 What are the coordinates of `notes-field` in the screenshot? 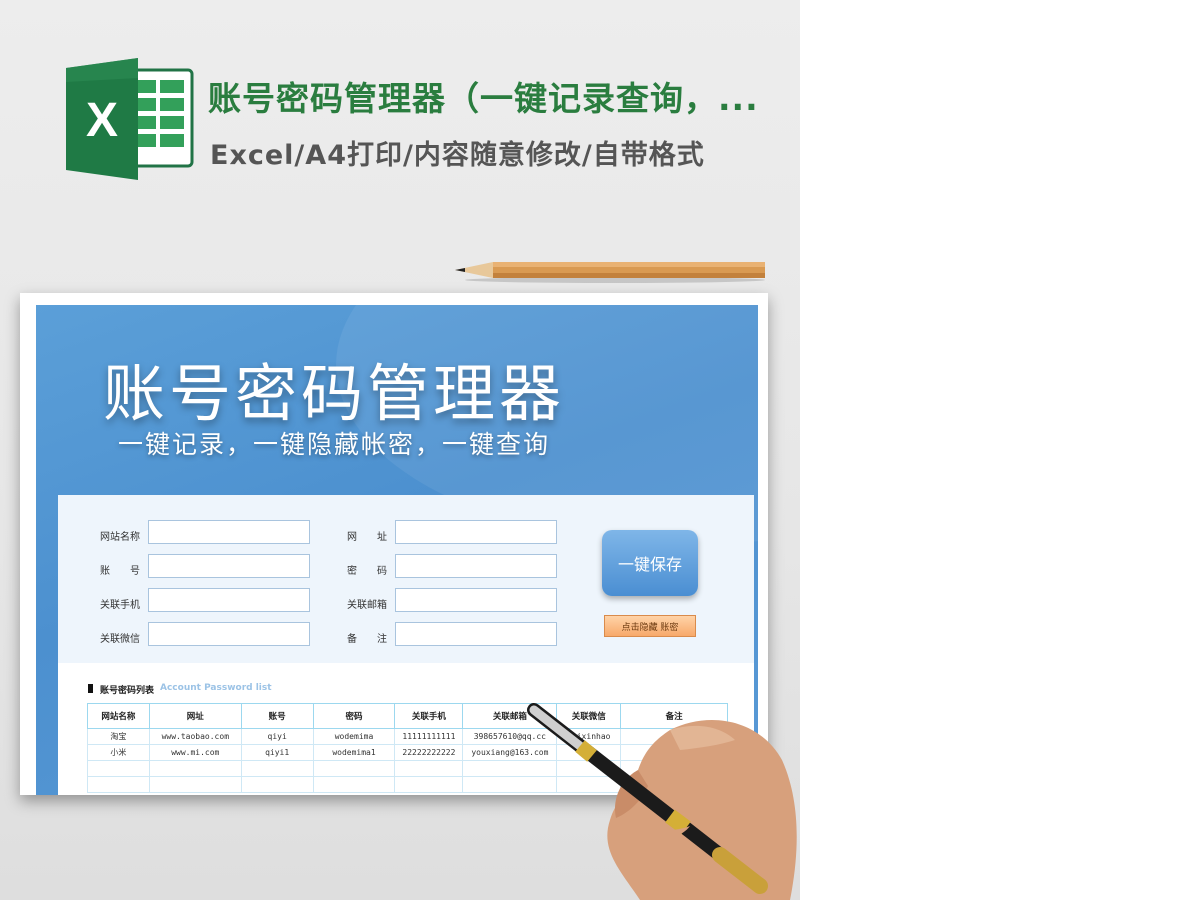 It's located at (476, 634).